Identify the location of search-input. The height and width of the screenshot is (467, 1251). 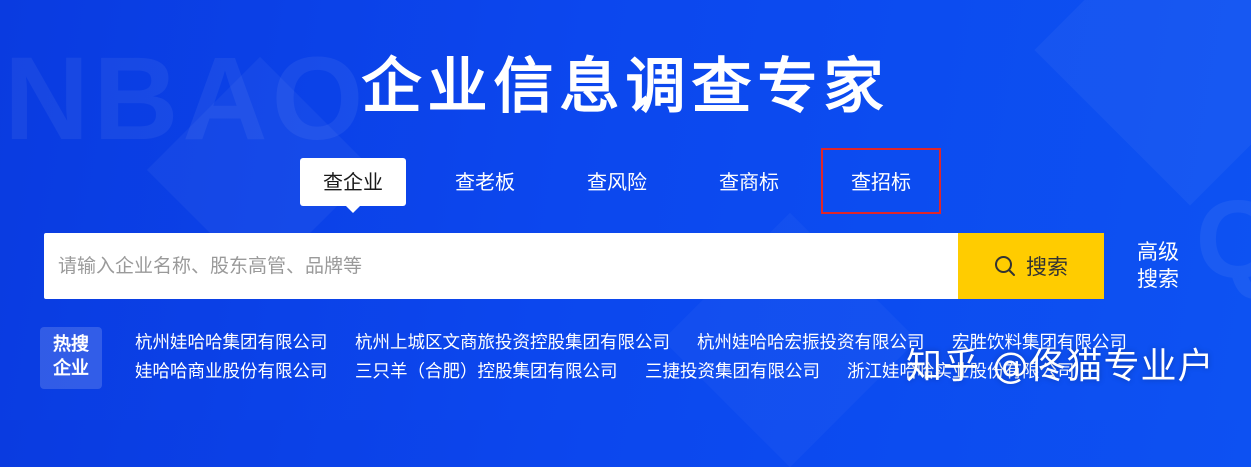
(501, 266).